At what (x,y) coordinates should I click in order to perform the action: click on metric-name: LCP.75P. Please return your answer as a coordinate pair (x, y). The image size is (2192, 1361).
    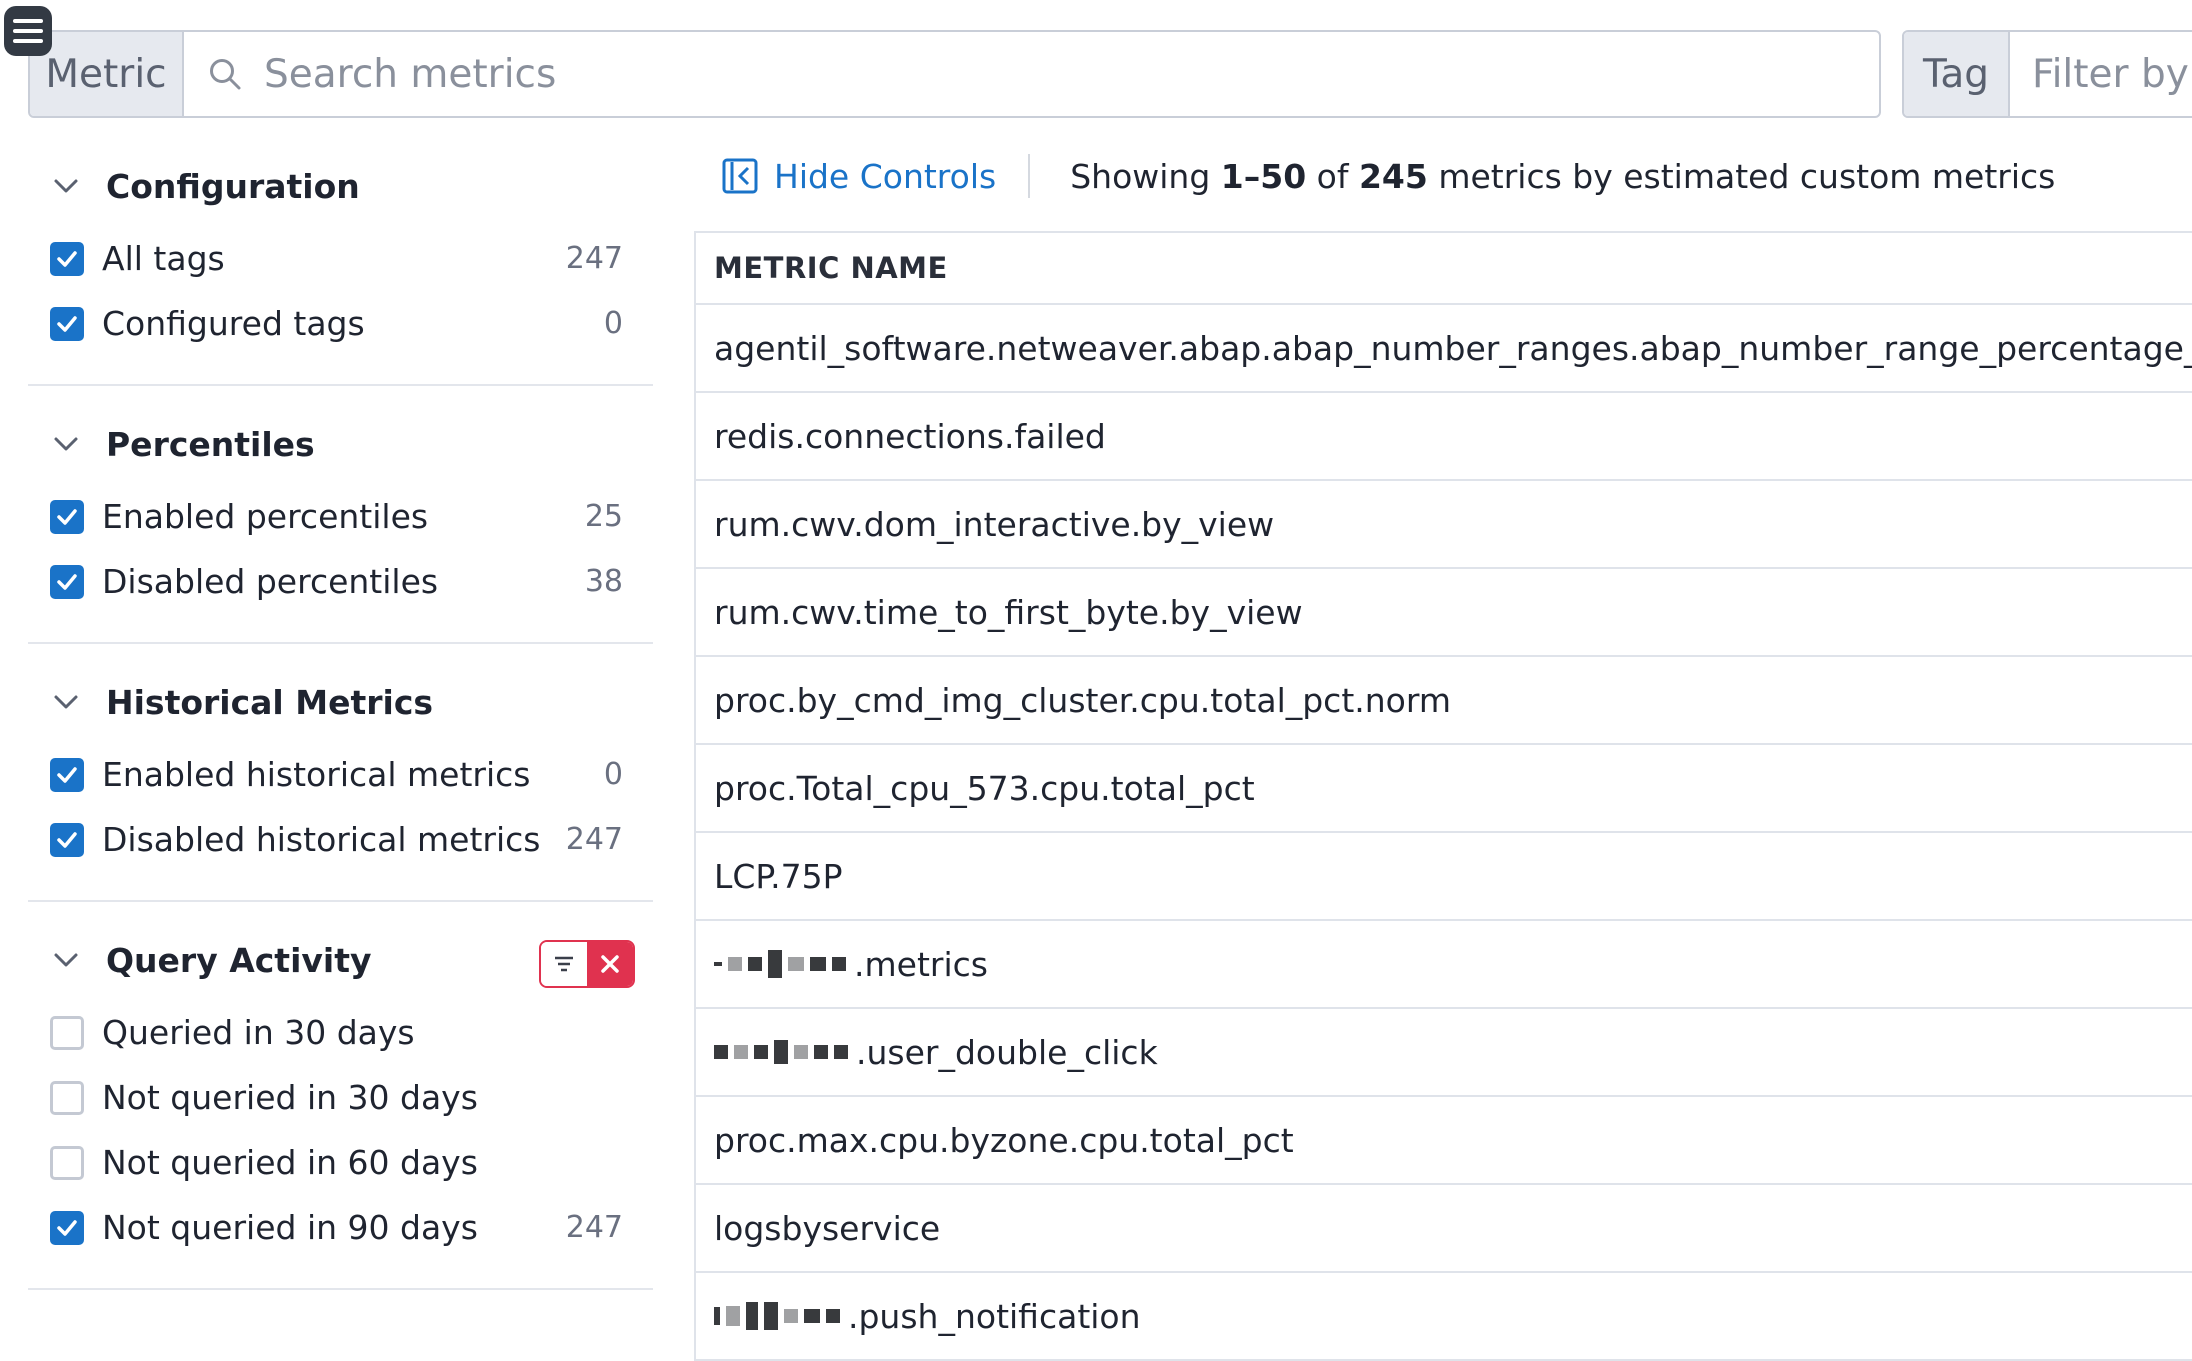
    Looking at the image, I should click on (778, 876).